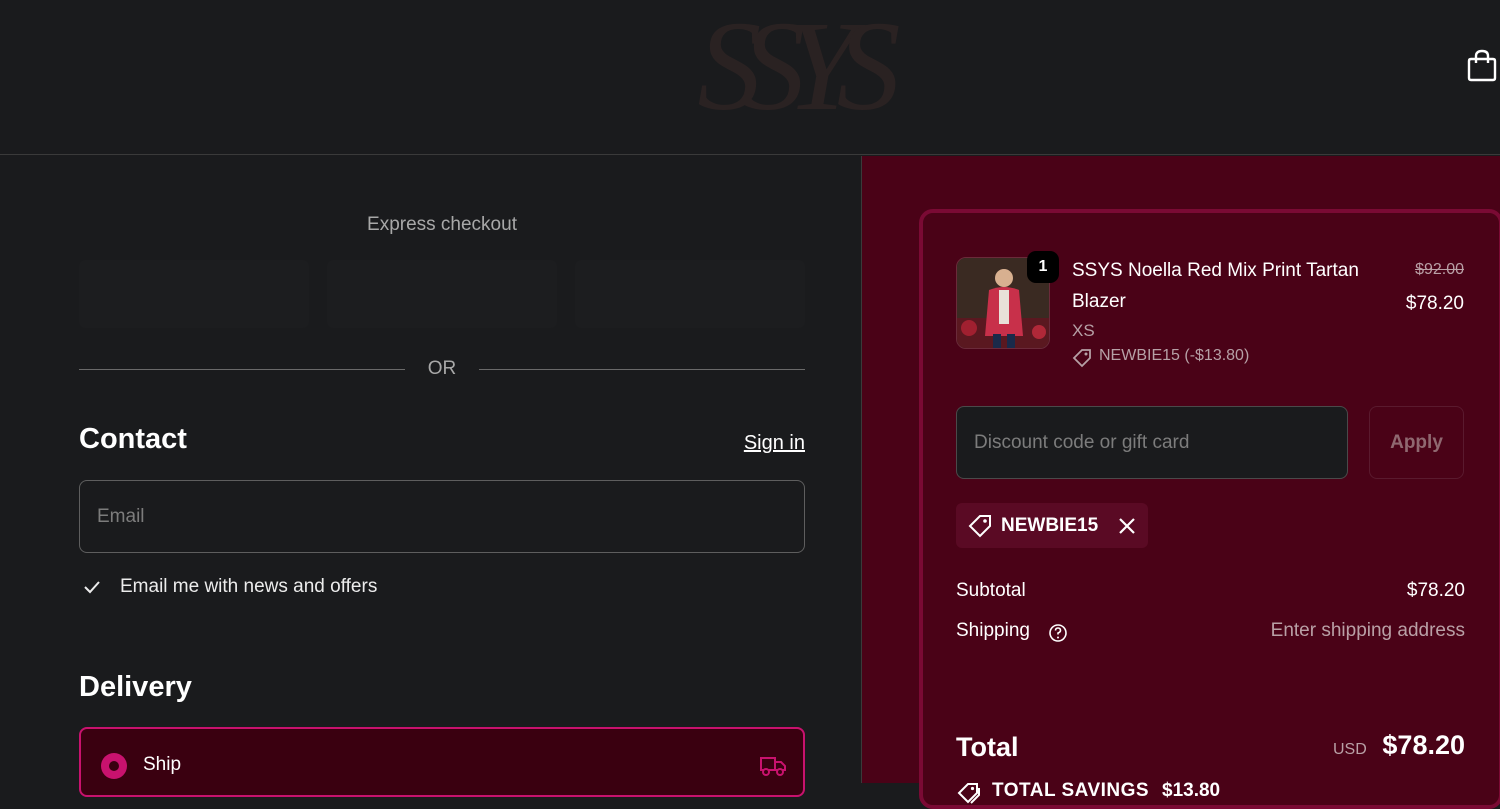  I want to click on product-discount-text: NEWBIE15 (-$13.80), so click(1174, 355).